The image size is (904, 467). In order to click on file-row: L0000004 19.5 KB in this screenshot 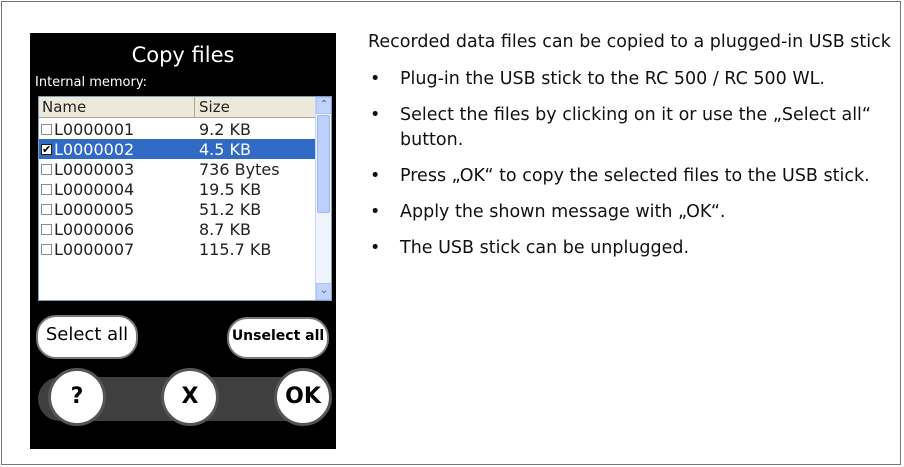, I will do `click(177, 189)`.